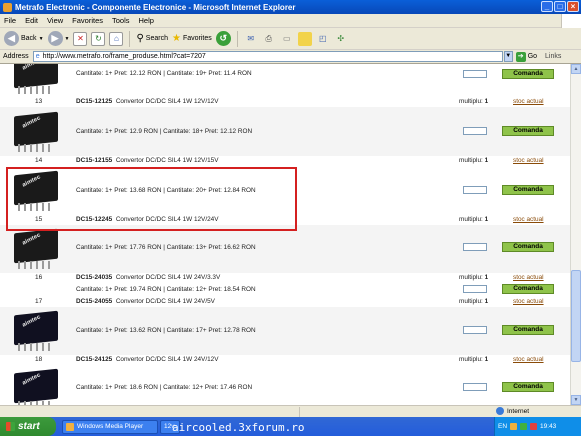 This screenshot has height=436, width=581. Describe the element at coordinates (55, 20) in the screenshot. I see `menu-view: View` at that location.